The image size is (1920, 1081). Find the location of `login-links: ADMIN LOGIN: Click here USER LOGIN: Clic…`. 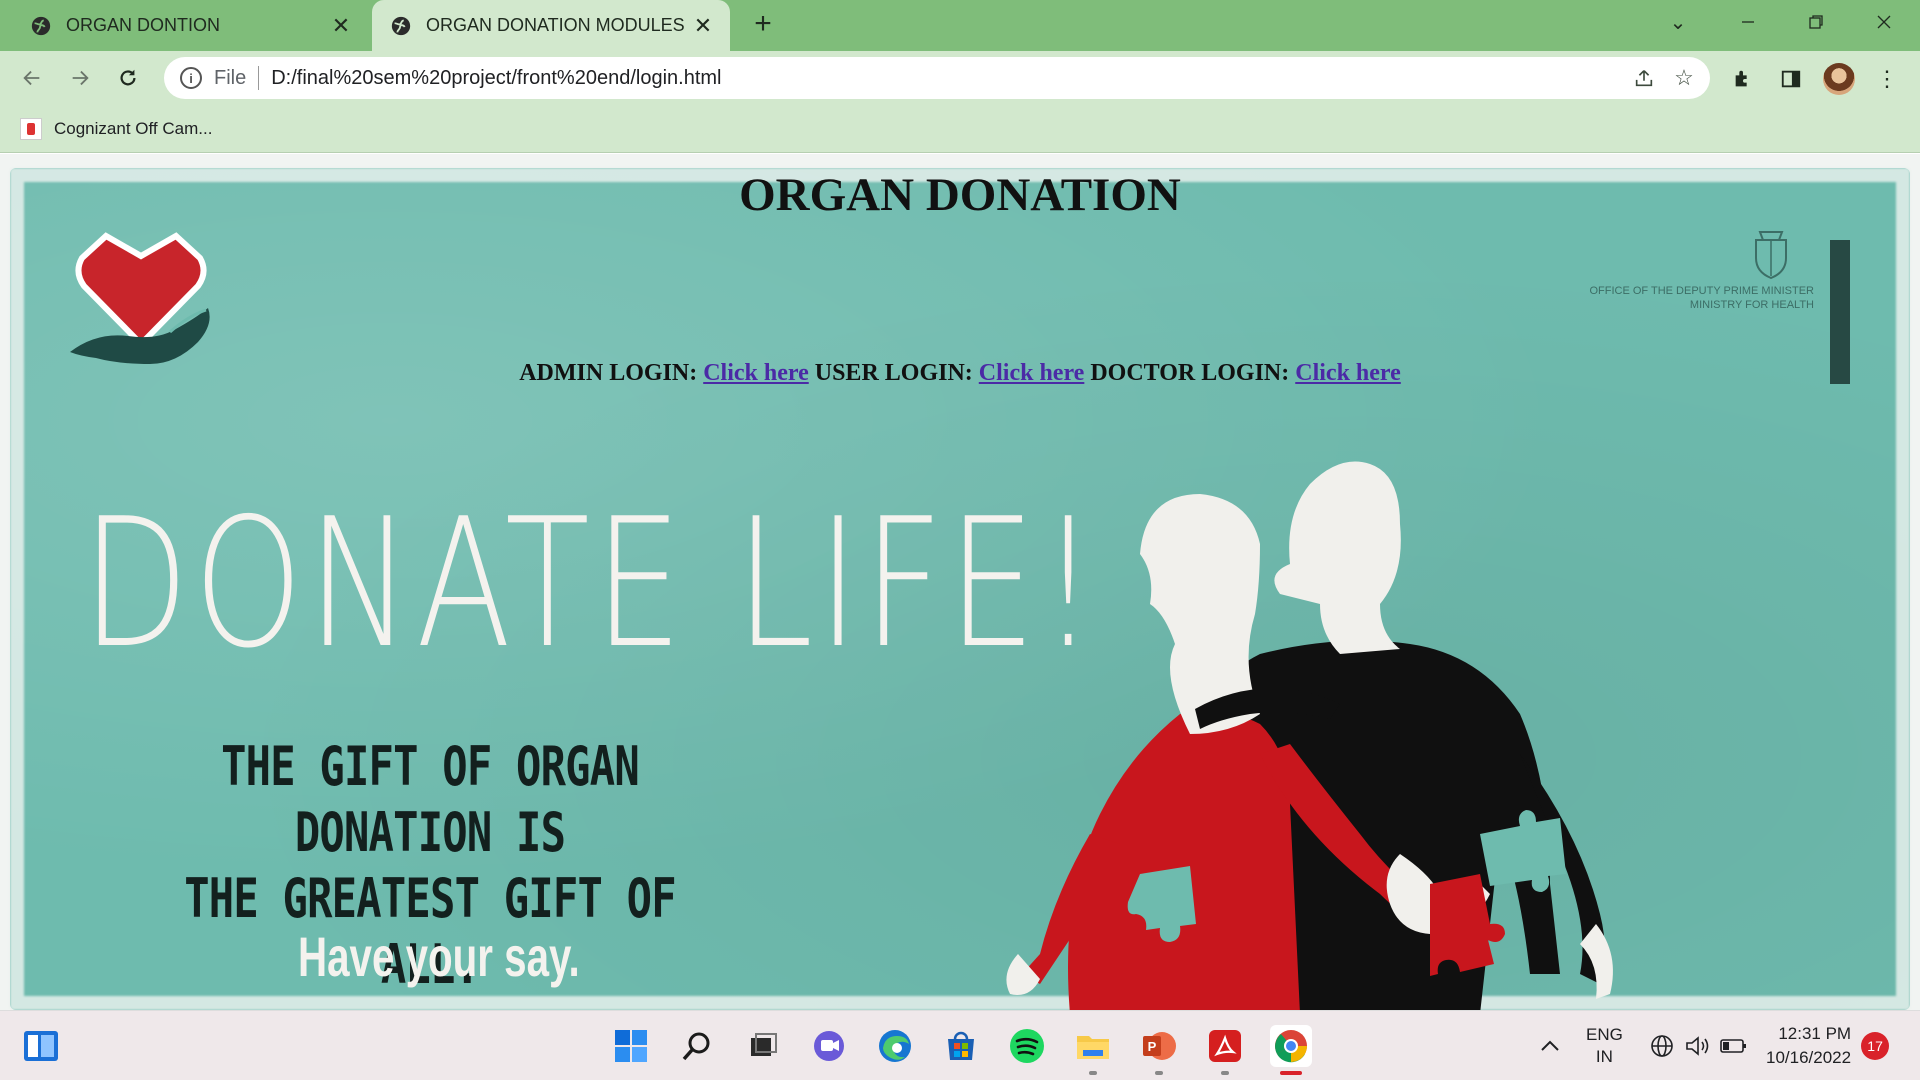

login-links: ADMIN LOGIN: Click here USER LOGIN: Clic… is located at coordinates (960, 373).